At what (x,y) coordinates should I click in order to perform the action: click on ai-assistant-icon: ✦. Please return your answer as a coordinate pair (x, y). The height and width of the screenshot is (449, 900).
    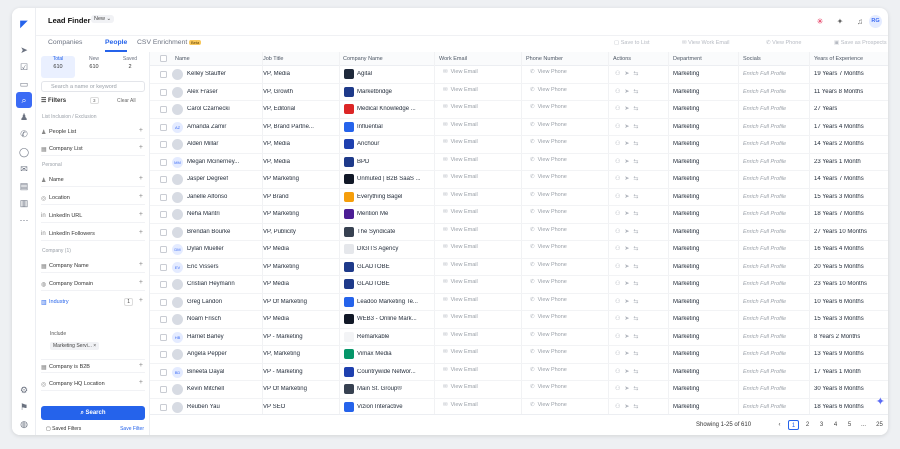
    Looking at the image, I should click on (880, 401).